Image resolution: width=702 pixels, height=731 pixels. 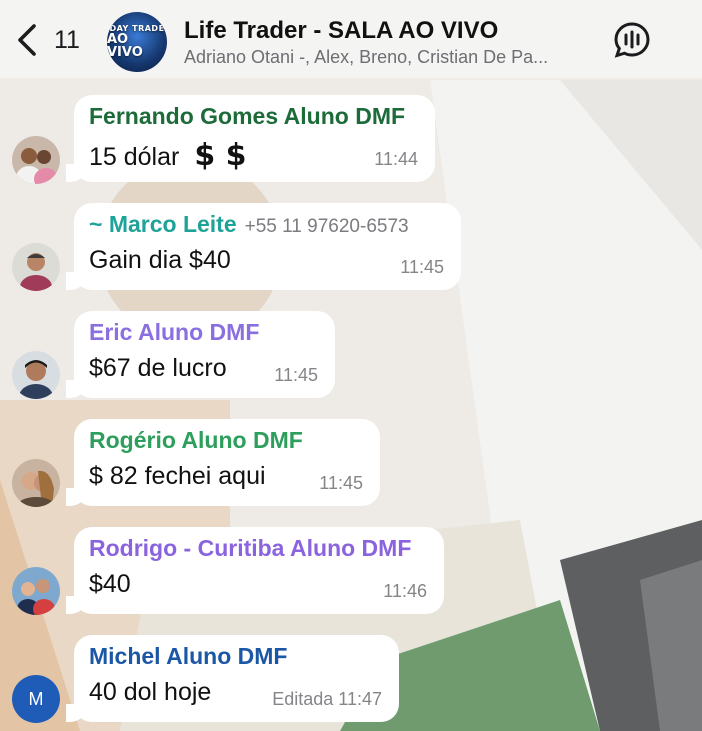 What do you see at coordinates (47, 40) in the screenshot?
I see `back-button: 11` at bounding box center [47, 40].